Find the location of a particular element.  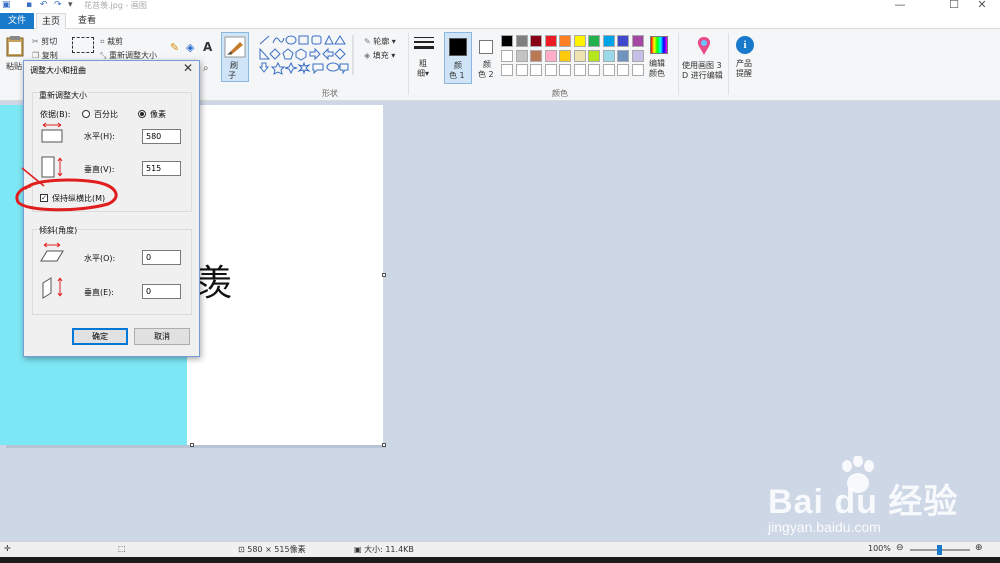

zoom-slider is located at coordinates (940, 550).